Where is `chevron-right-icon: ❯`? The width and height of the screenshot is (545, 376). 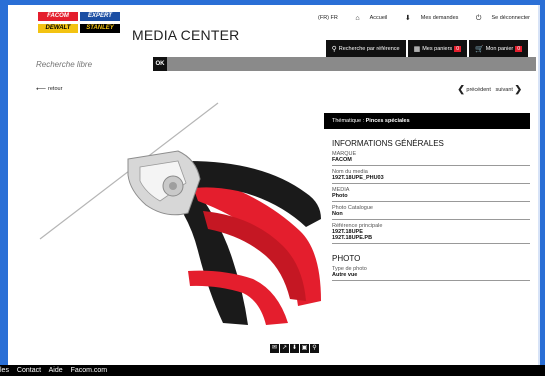 chevron-right-icon: ❯ is located at coordinates (518, 89).